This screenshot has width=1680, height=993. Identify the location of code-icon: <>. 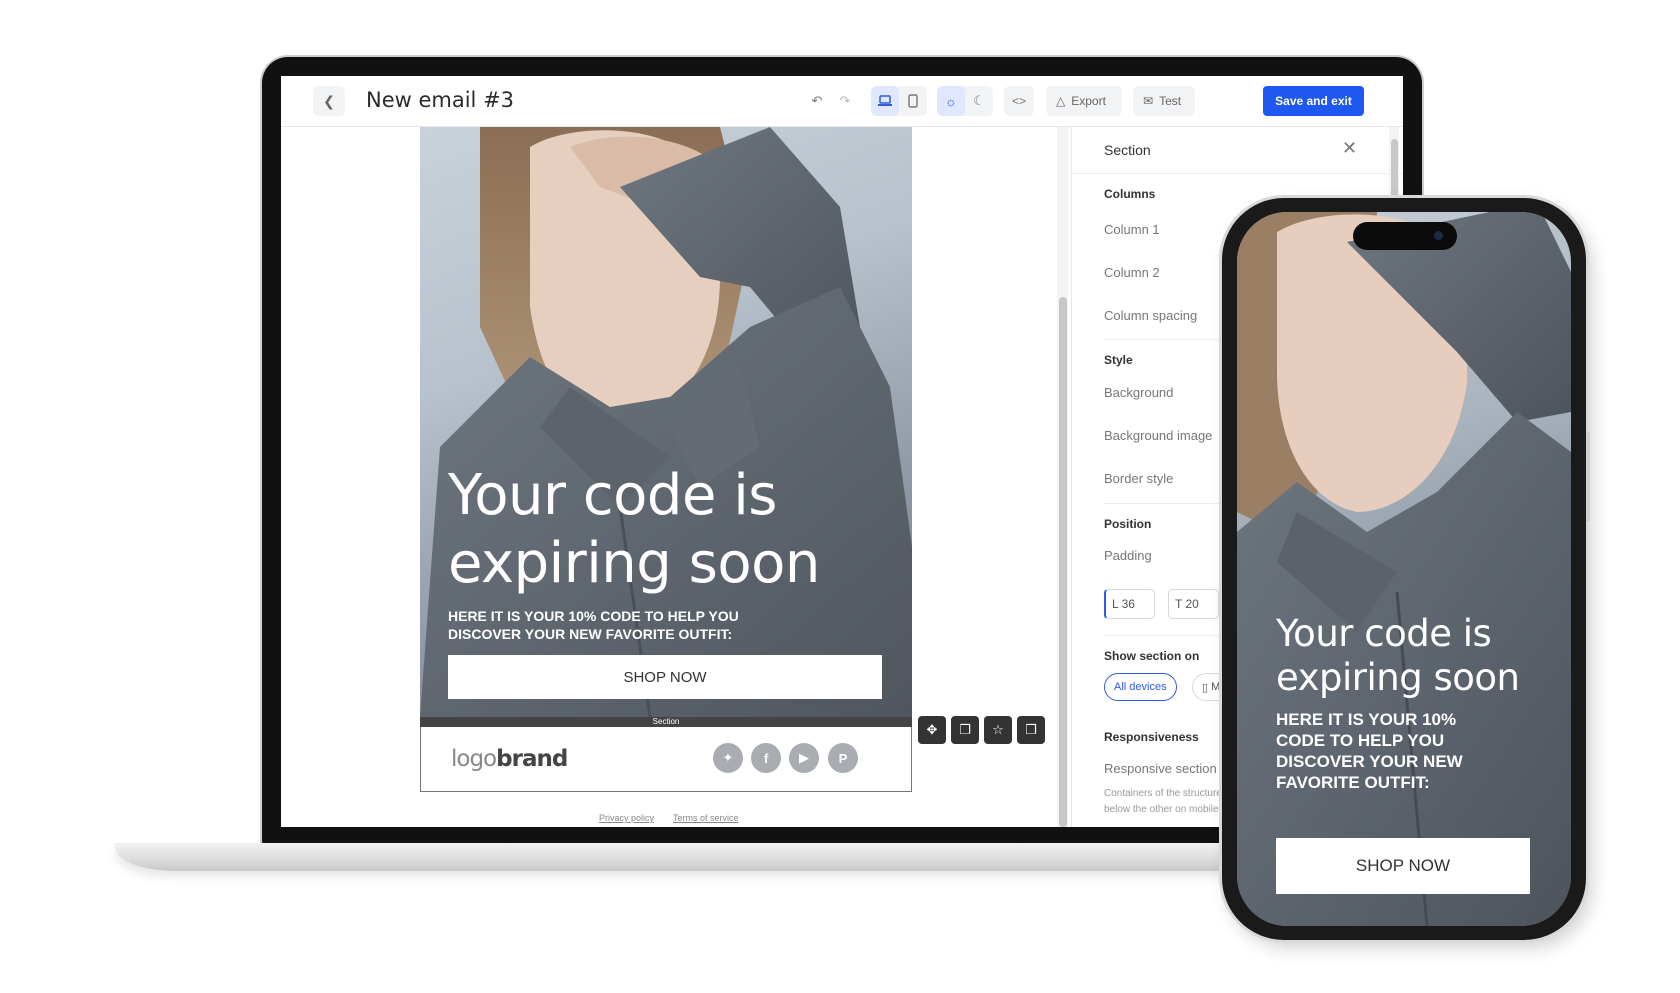
(1018, 101).